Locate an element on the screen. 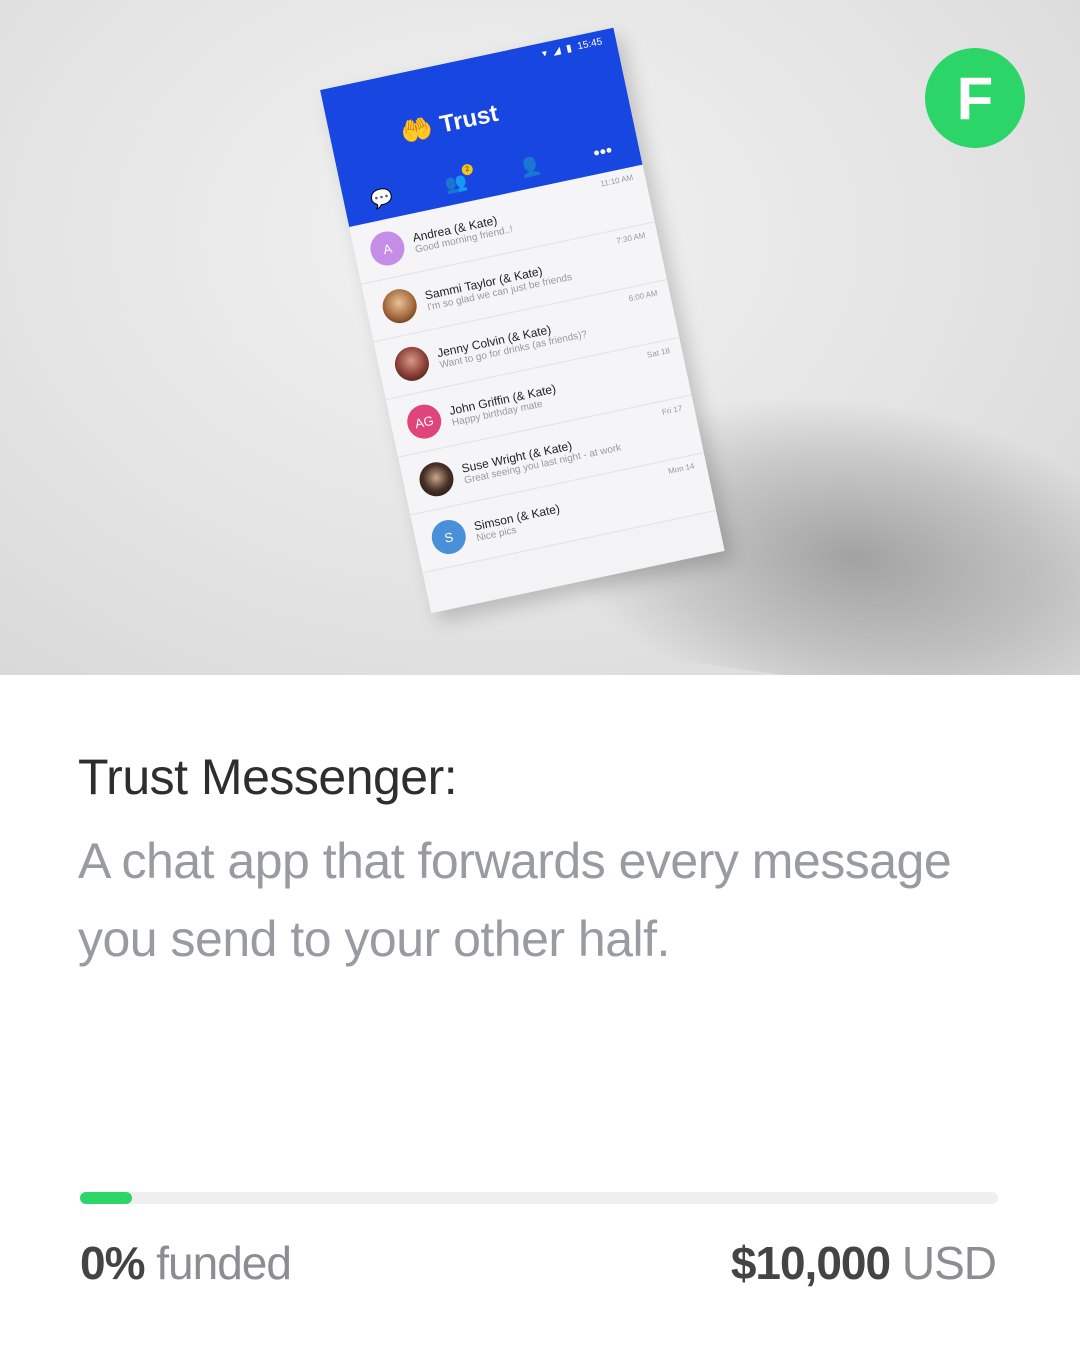  trust-logo-icon: 🤲 is located at coordinates (416, 129).